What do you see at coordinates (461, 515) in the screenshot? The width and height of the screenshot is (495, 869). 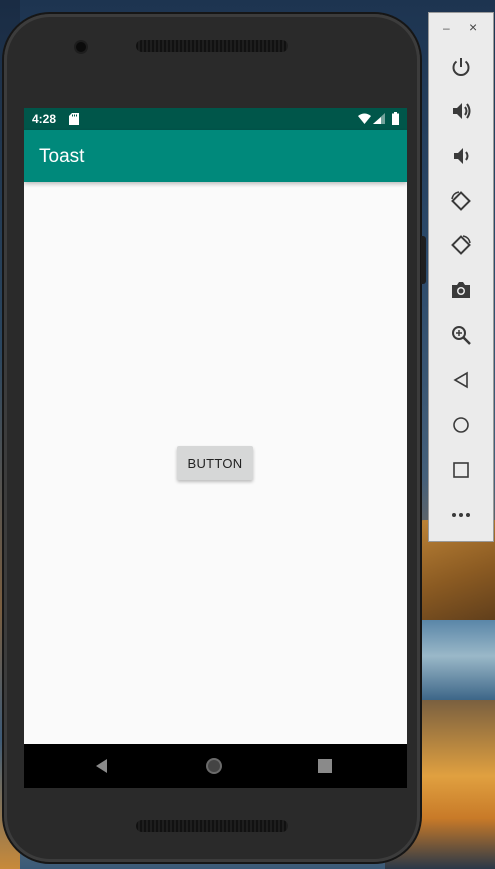 I see `more-icon` at bounding box center [461, 515].